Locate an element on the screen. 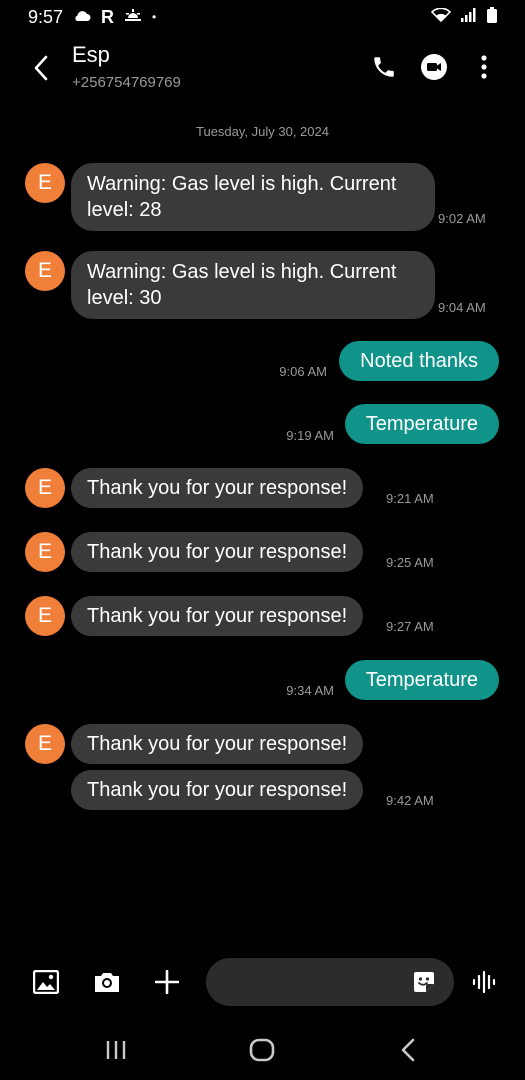  camera-icon is located at coordinates (107, 982).